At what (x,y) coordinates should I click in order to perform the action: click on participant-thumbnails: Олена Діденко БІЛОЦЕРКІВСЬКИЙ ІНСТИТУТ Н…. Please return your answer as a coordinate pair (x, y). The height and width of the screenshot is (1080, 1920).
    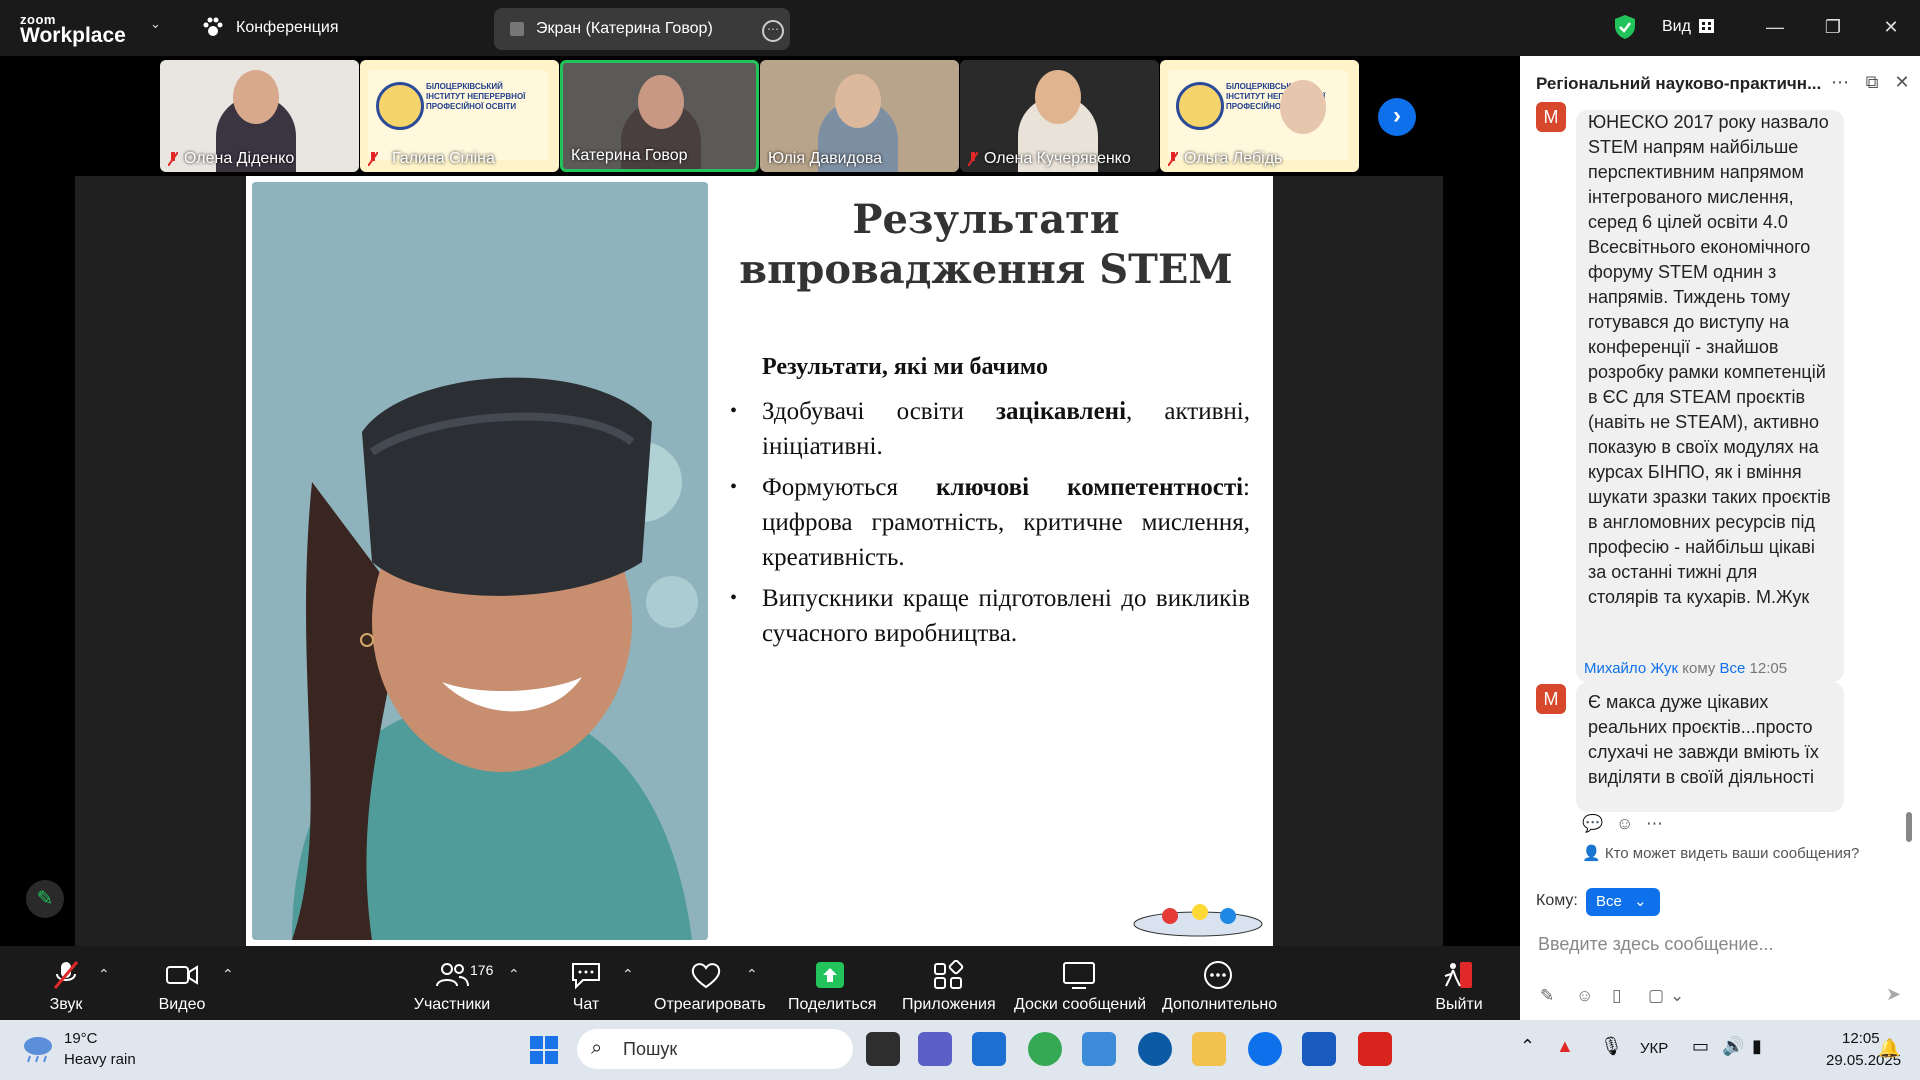
    Looking at the image, I should click on (760, 116).